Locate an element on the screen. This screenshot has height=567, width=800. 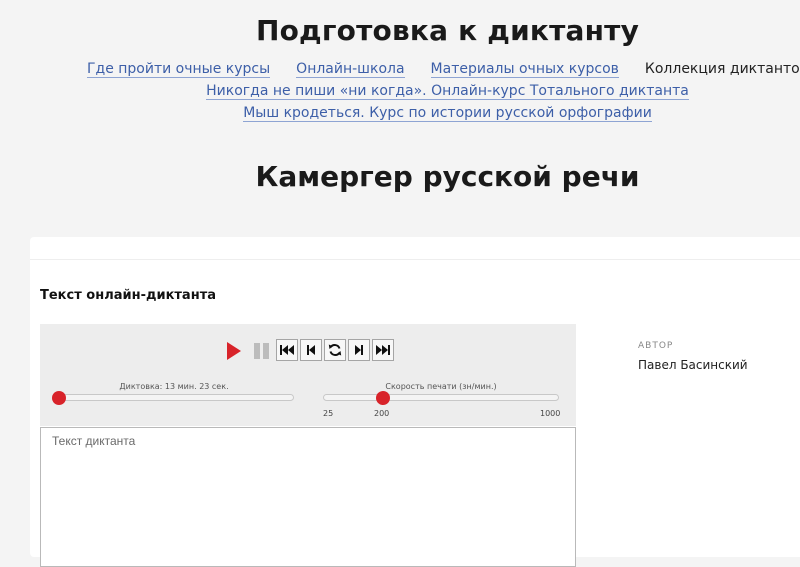
author-label: АВТОР is located at coordinates (656, 346).